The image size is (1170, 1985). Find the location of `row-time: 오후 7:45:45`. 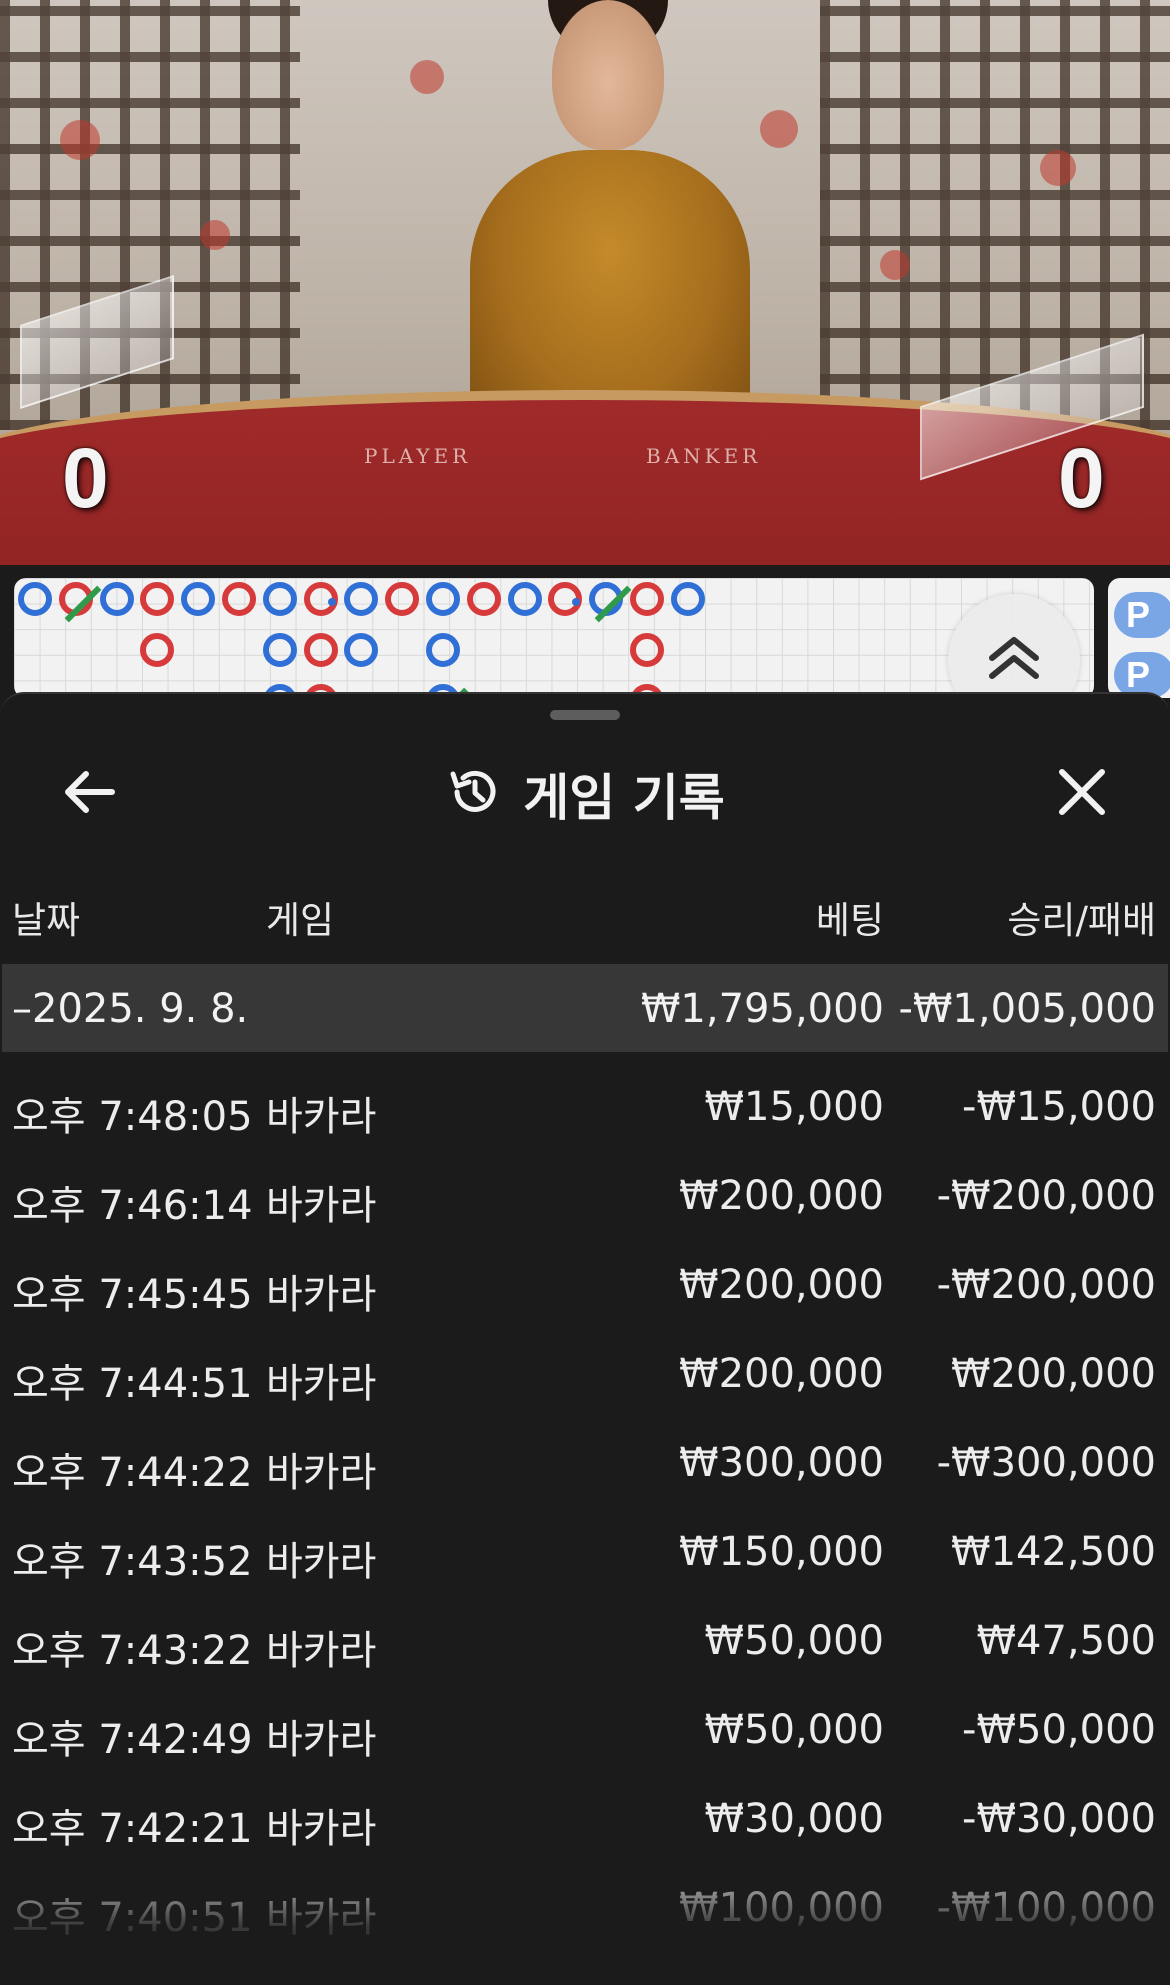

row-time: 오후 7:45:45 is located at coordinates (132, 1295).